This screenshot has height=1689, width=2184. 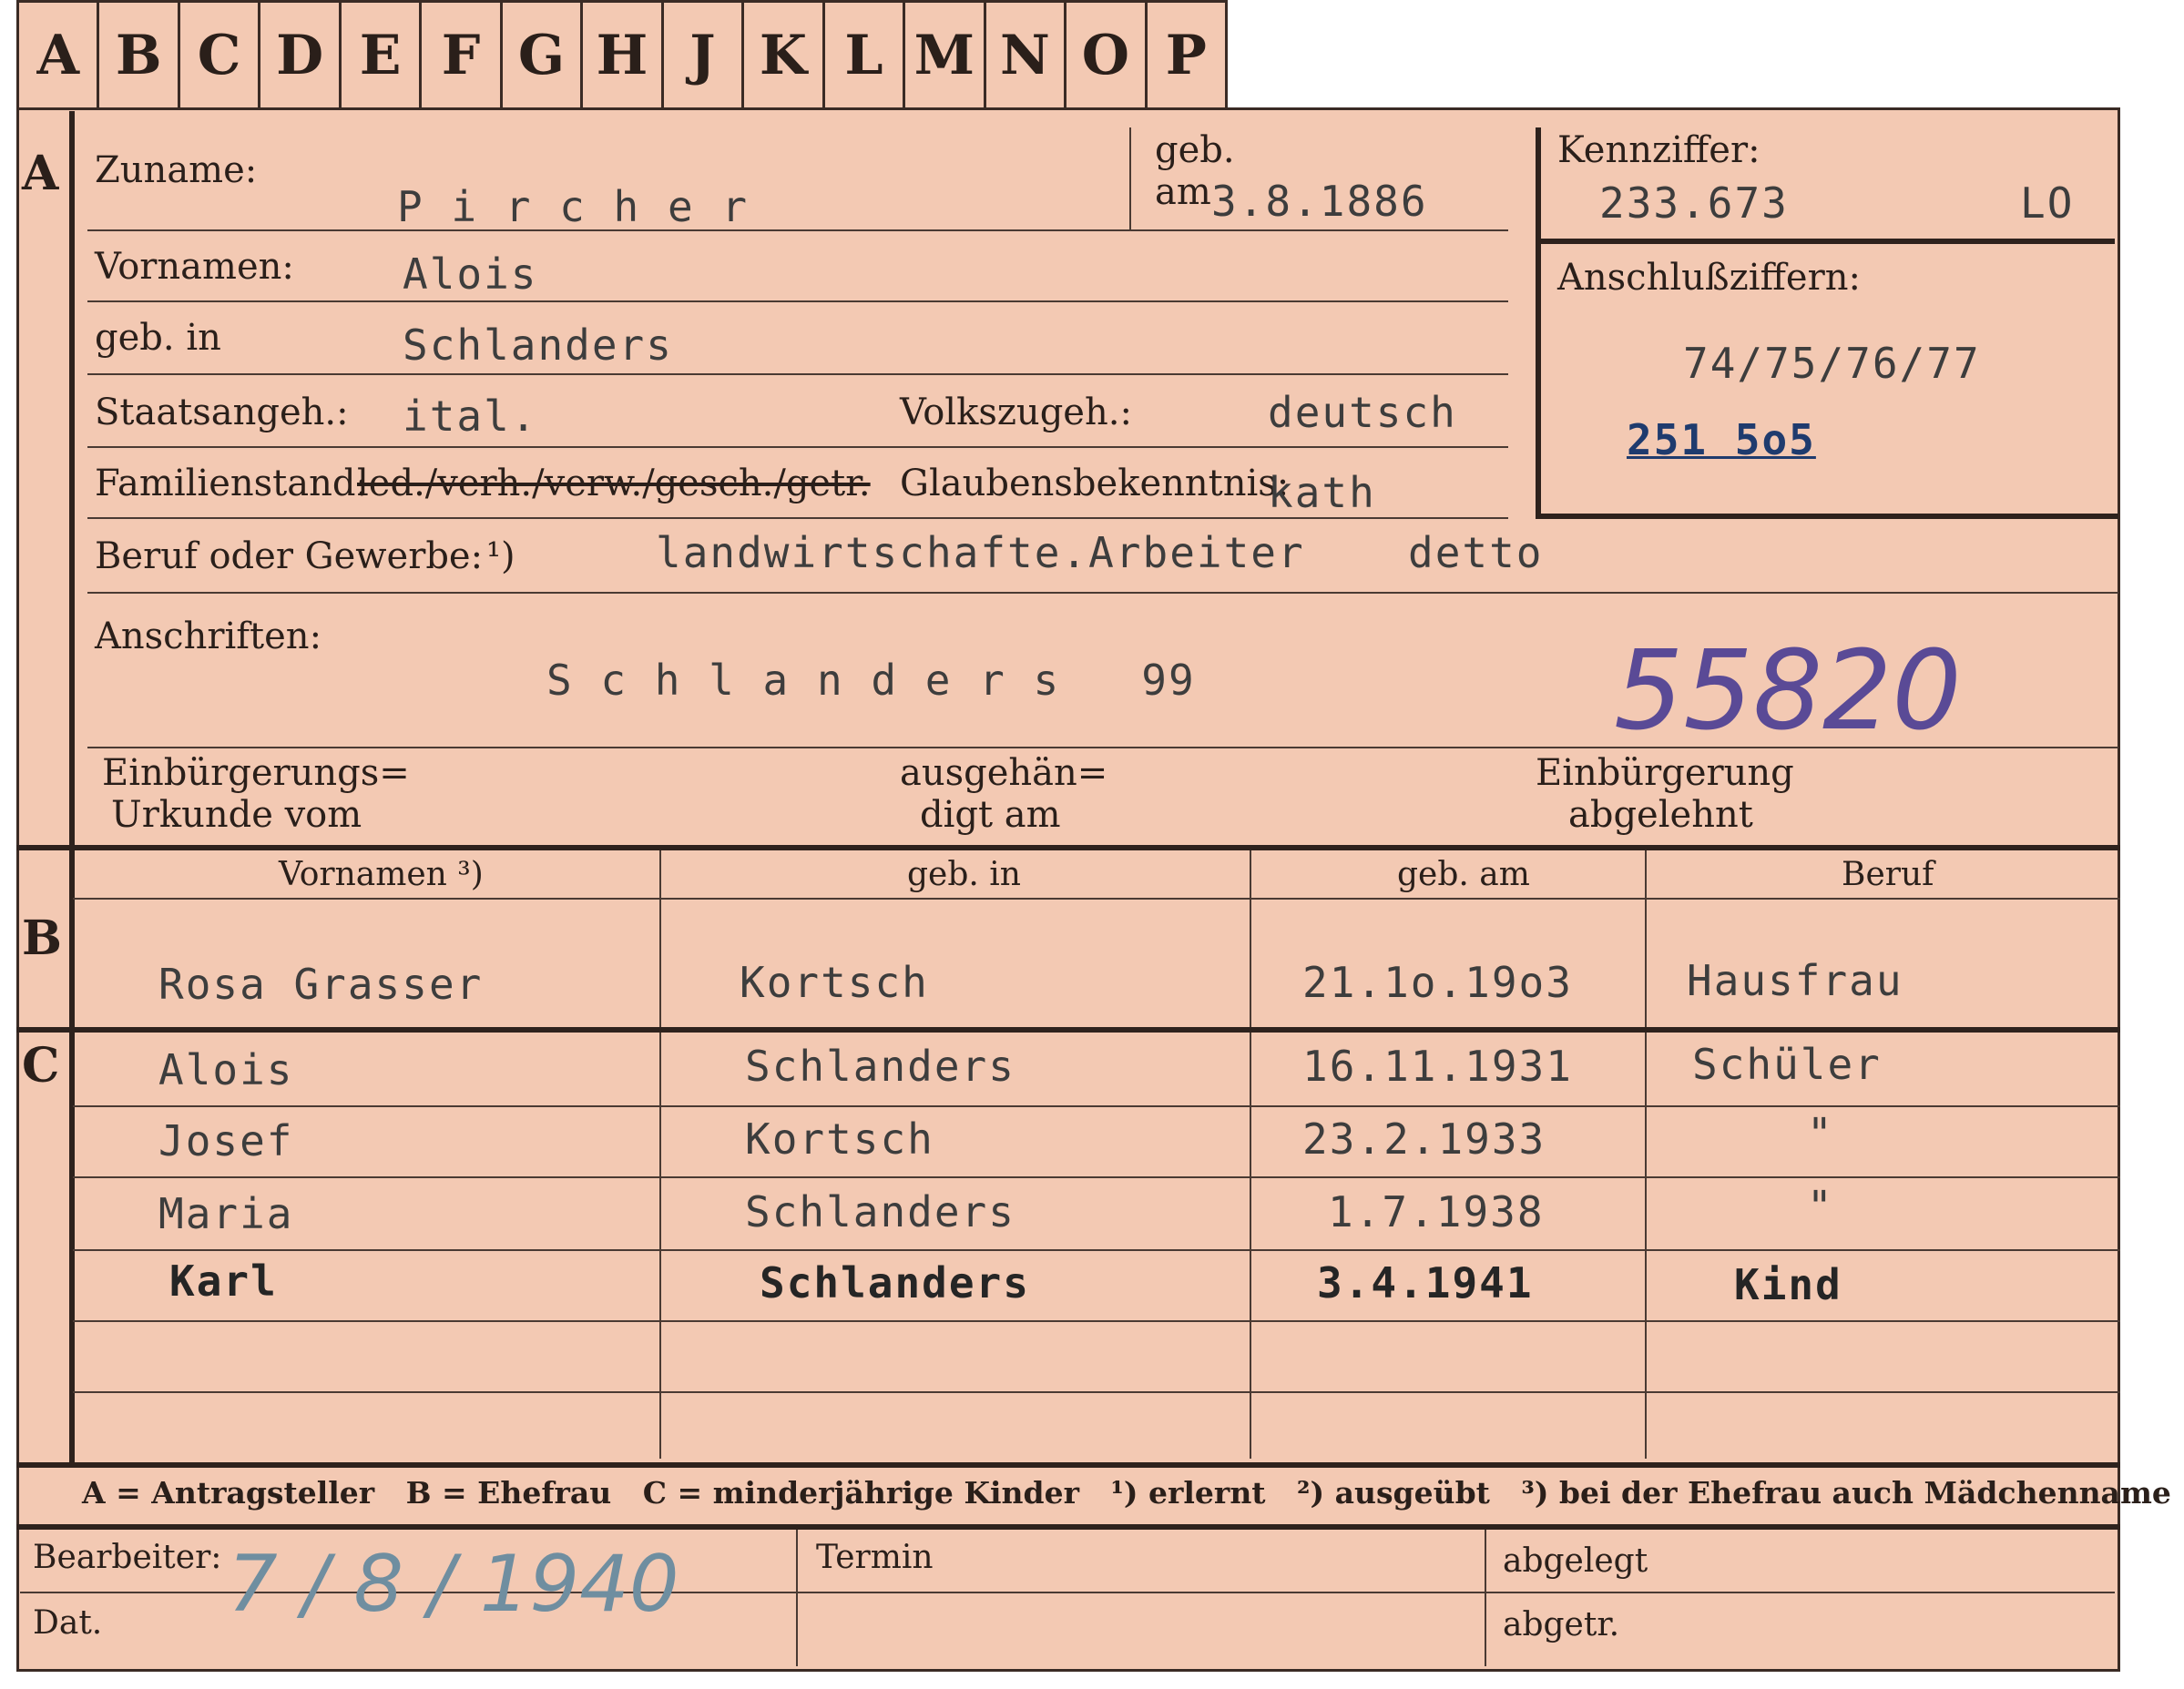 I want to click on tab-letter: M, so click(x=946, y=55).